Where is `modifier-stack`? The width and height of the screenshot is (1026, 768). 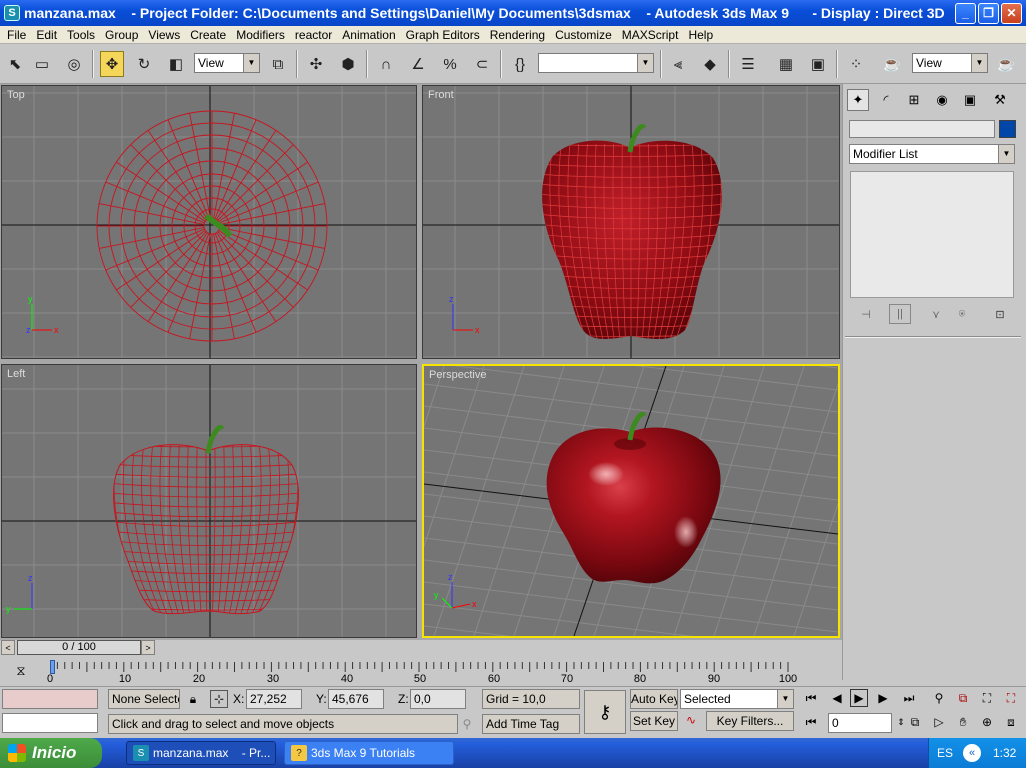 modifier-stack is located at coordinates (932, 234).